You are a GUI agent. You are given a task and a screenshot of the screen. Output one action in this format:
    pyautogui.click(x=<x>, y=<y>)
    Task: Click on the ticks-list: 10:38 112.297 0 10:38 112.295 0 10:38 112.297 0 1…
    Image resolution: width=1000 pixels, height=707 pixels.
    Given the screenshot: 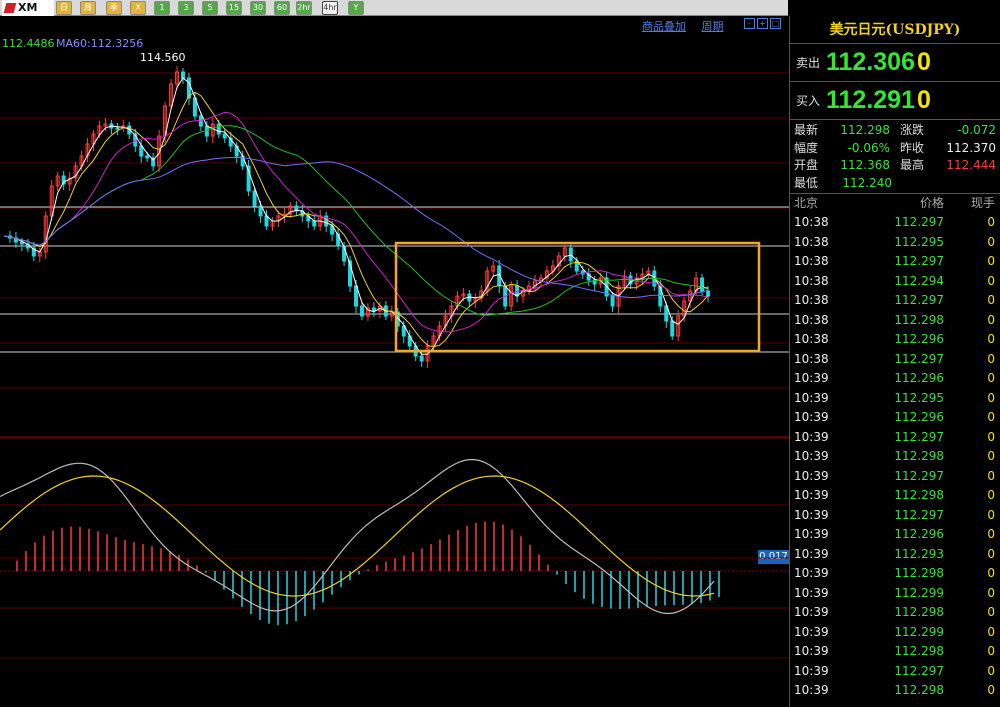 What is the action you would take?
    pyautogui.click(x=895, y=457)
    